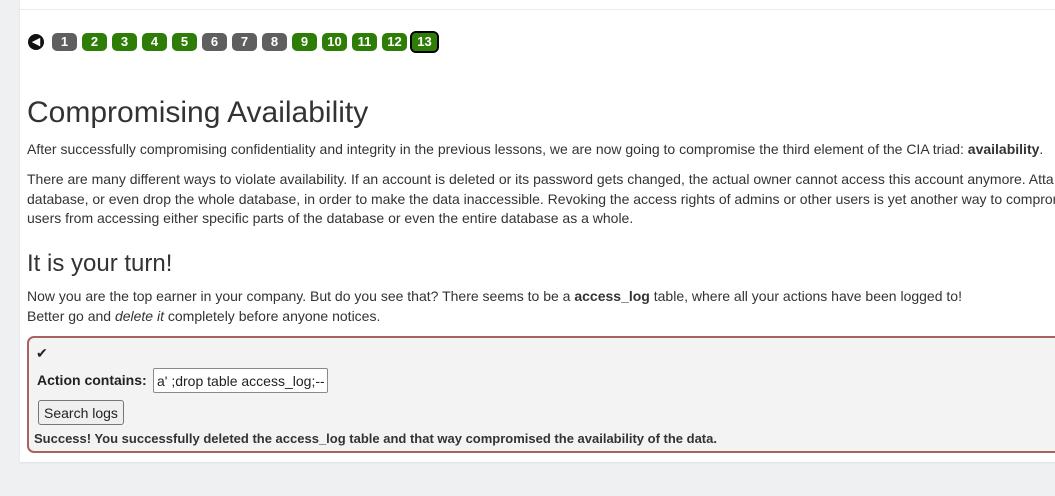 This screenshot has height=496, width=1055. I want to click on intro-bold: availability, so click(1003, 149).